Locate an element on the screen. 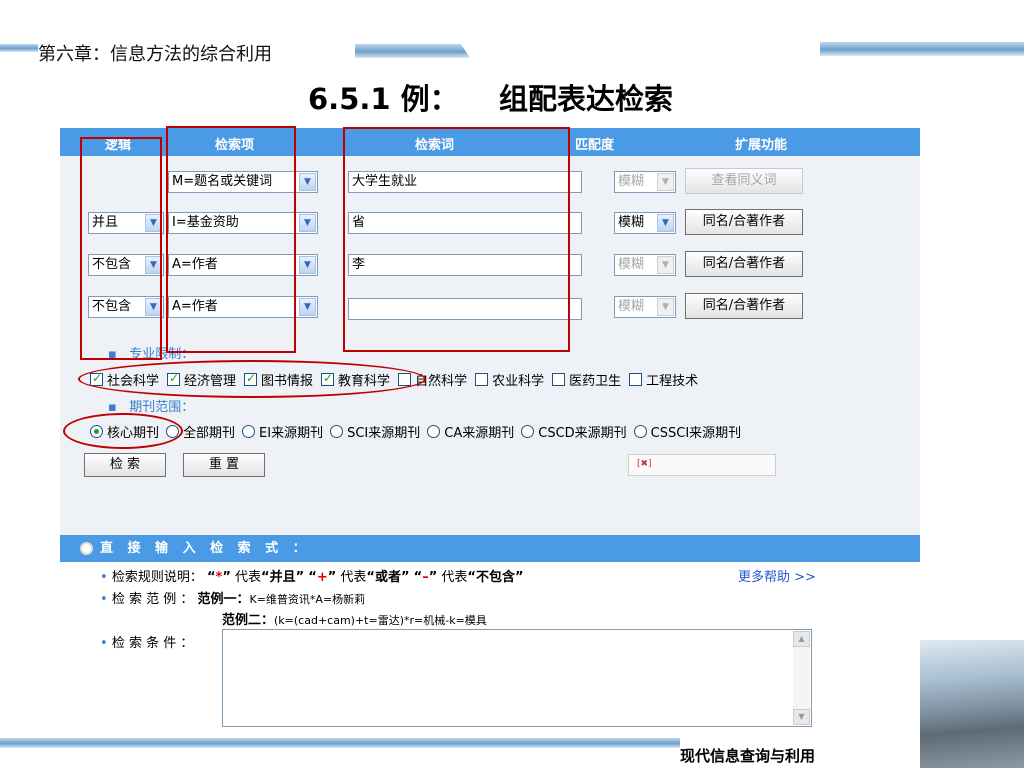  textarea-scrollbar: ▲ ▼ is located at coordinates (801, 678).